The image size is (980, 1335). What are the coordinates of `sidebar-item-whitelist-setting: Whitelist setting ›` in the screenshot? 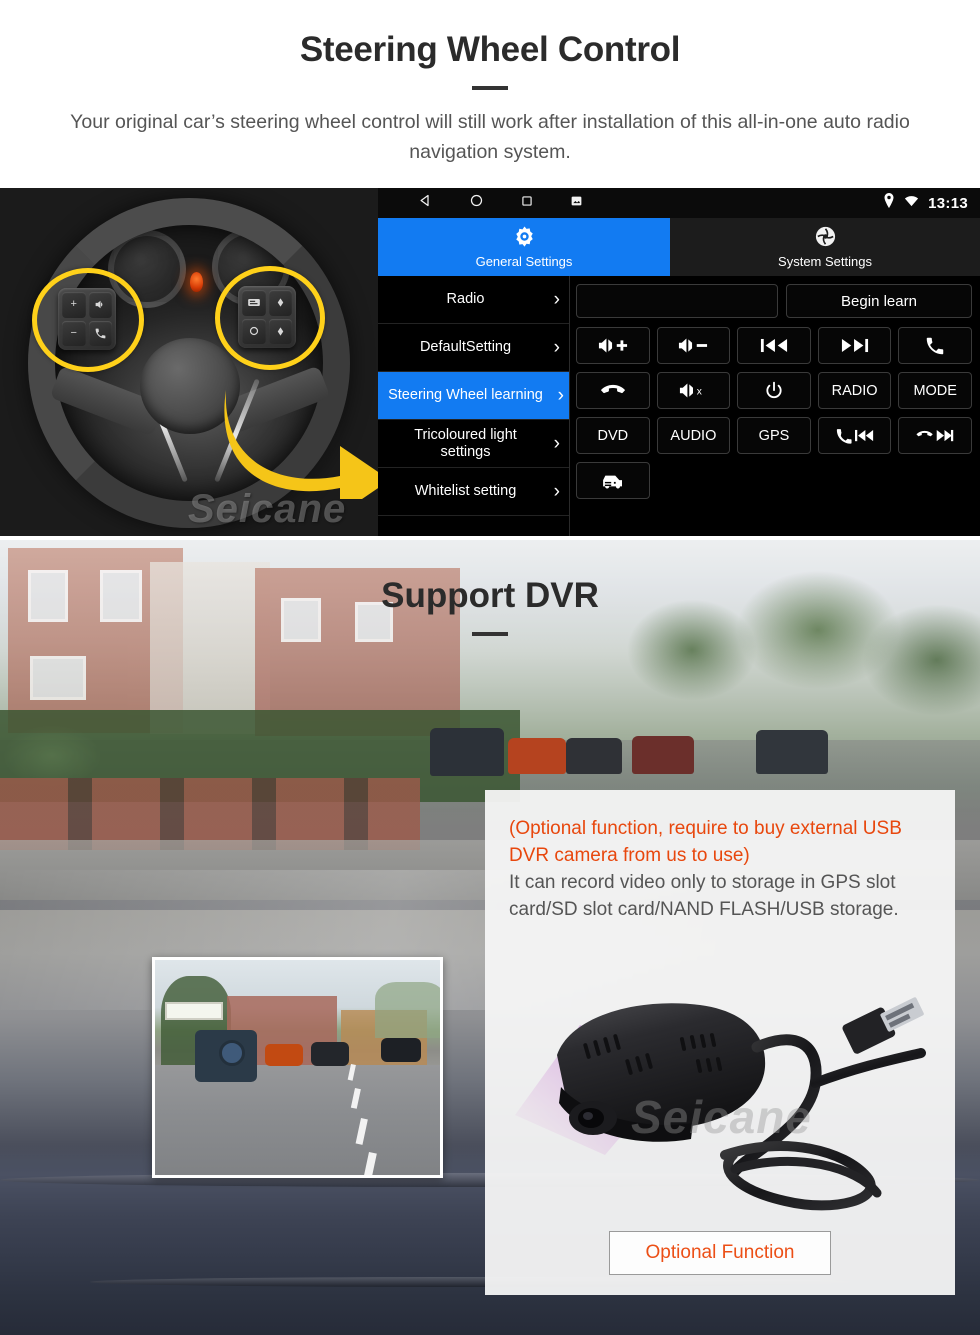 It's located at (473, 492).